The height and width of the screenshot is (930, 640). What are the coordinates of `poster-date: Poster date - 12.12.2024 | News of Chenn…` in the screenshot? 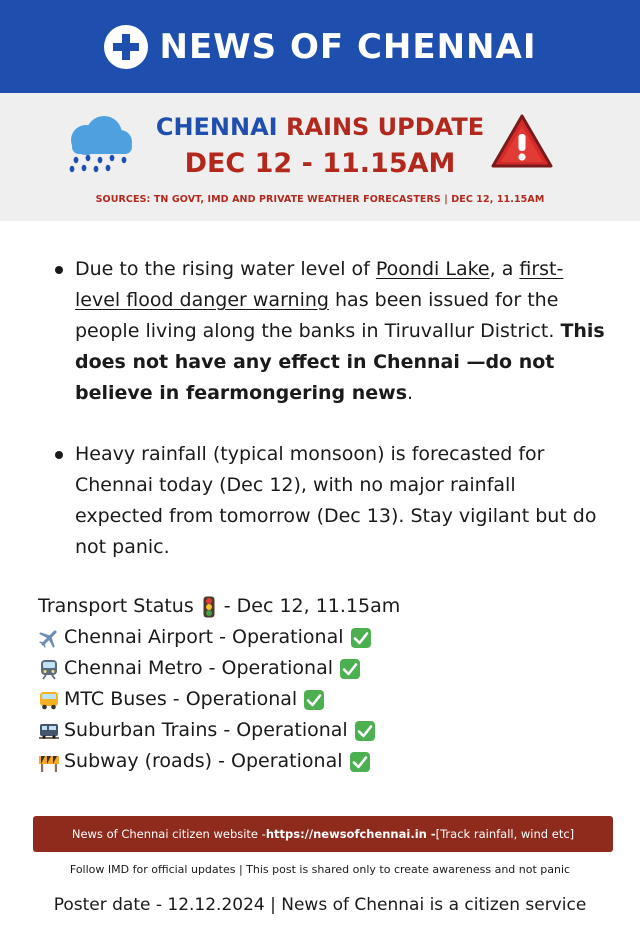 It's located at (320, 905).